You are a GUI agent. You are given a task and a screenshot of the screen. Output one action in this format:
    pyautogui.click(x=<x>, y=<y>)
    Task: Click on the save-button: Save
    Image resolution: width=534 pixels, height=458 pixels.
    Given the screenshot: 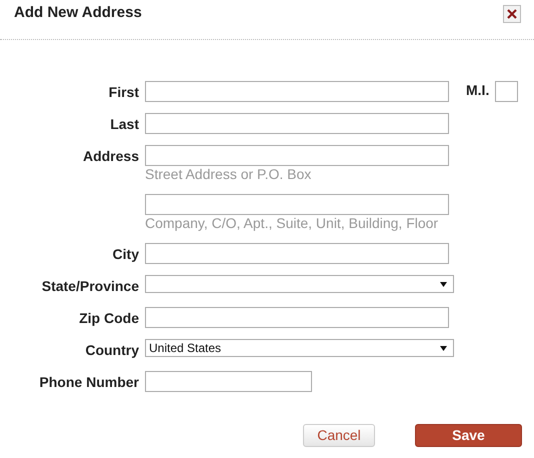 What is the action you would take?
    pyautogui.click(x=468, y=435)
    